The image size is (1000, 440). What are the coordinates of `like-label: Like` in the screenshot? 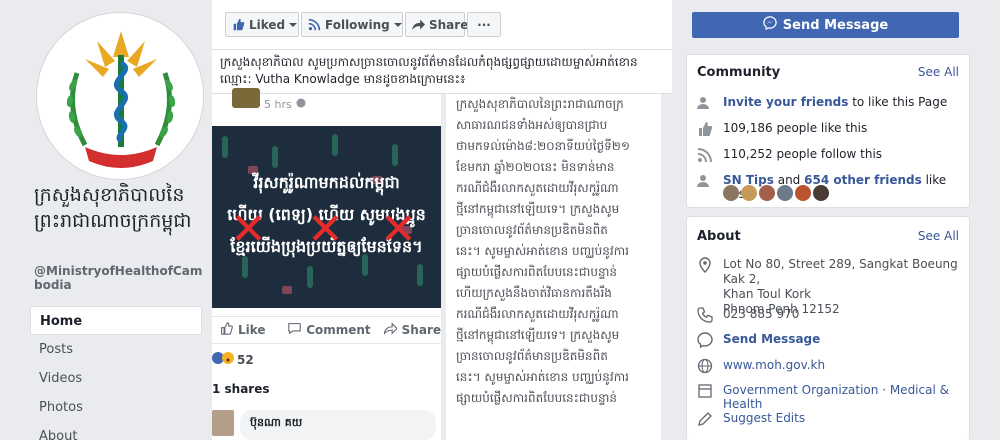 It's located at (252, 330).